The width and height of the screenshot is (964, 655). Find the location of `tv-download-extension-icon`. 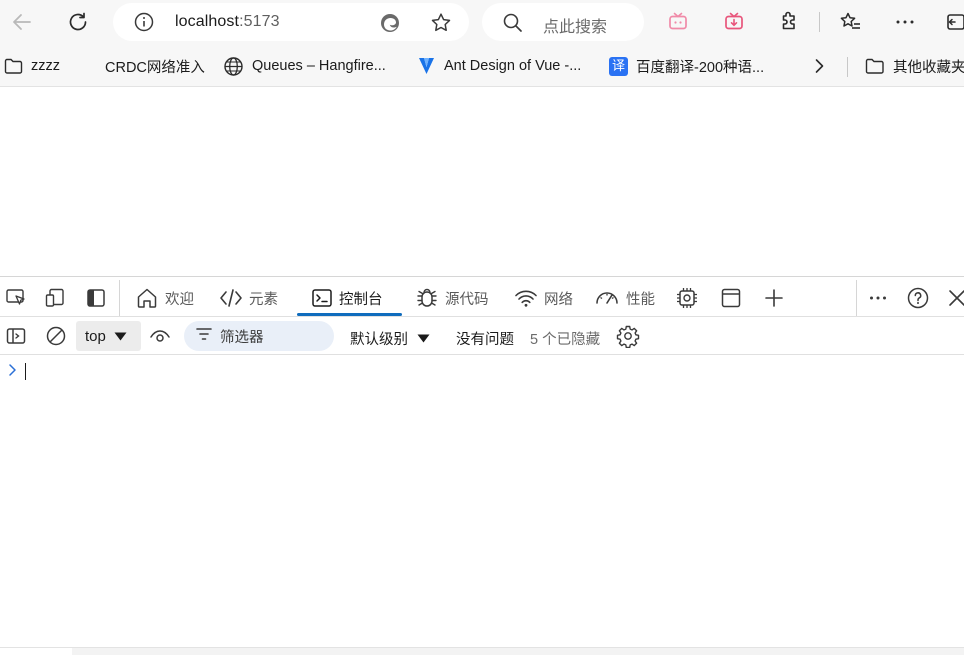

tv-download-extension-icon is located at coordinates (734, 22).